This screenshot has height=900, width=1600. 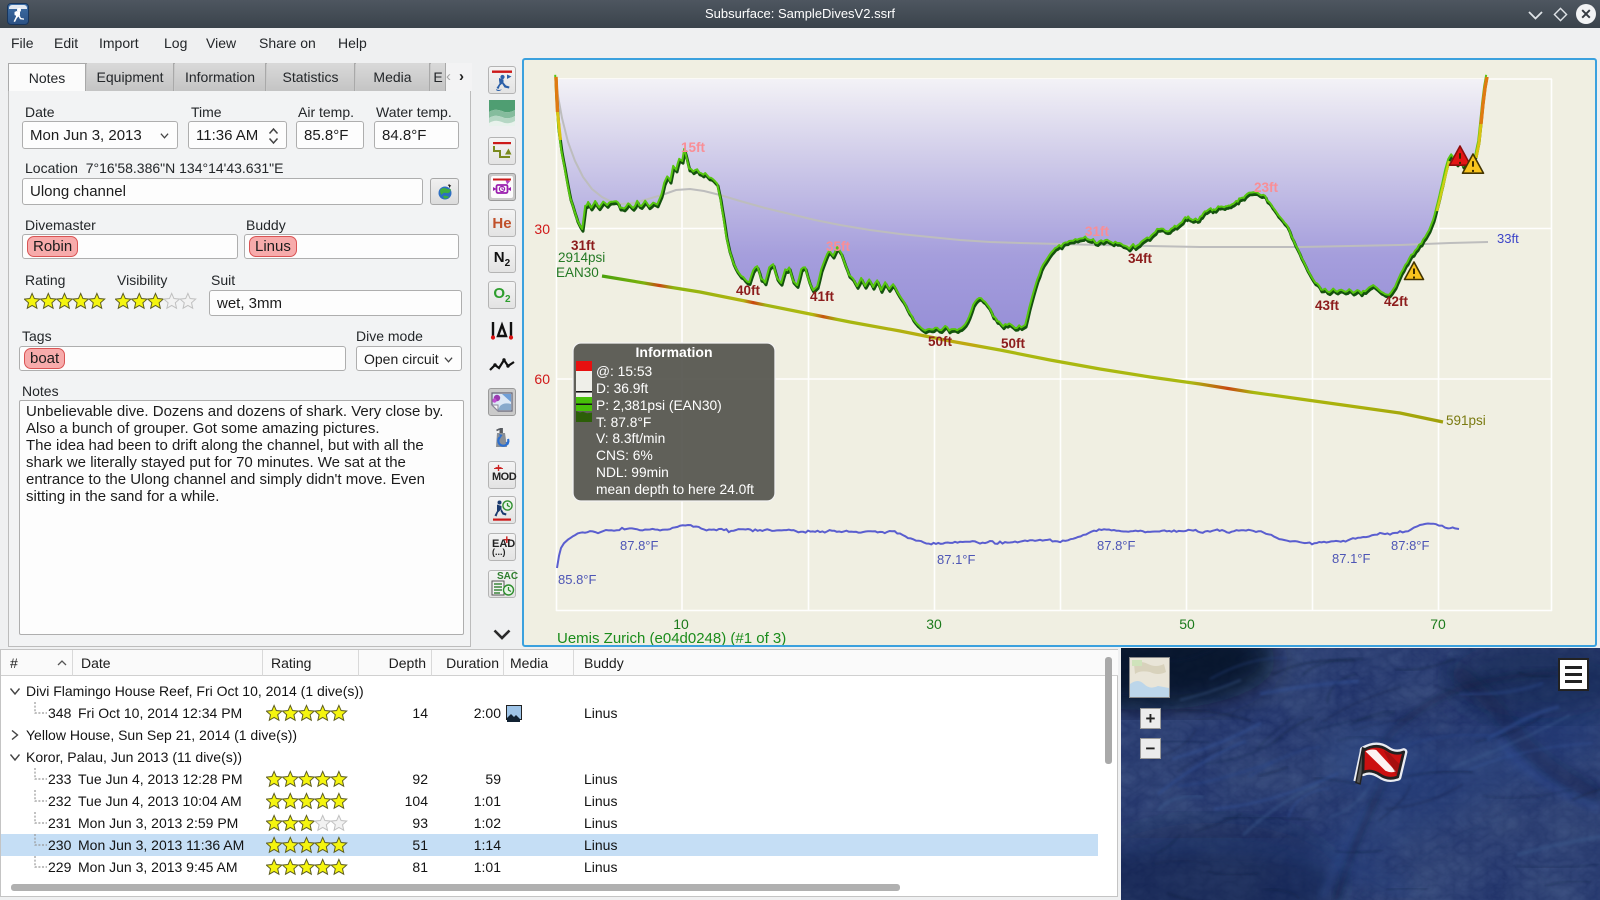 I want to click on svg-text: @: 15:53, so click(x=624, y=371).